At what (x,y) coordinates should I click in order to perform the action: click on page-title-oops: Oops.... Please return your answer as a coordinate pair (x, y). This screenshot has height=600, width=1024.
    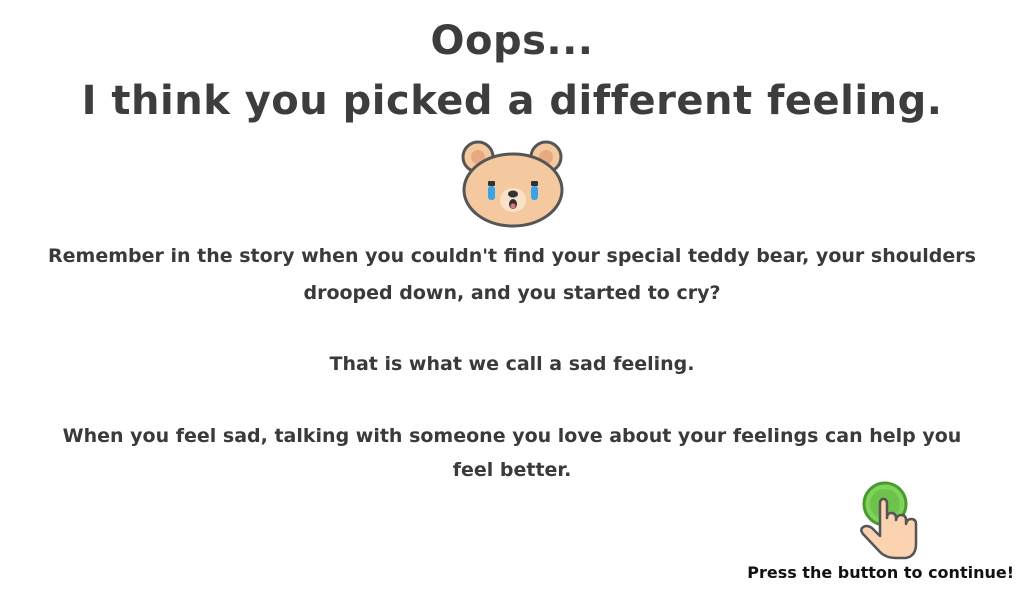
    Looking at the image, I should click on (512, 41).